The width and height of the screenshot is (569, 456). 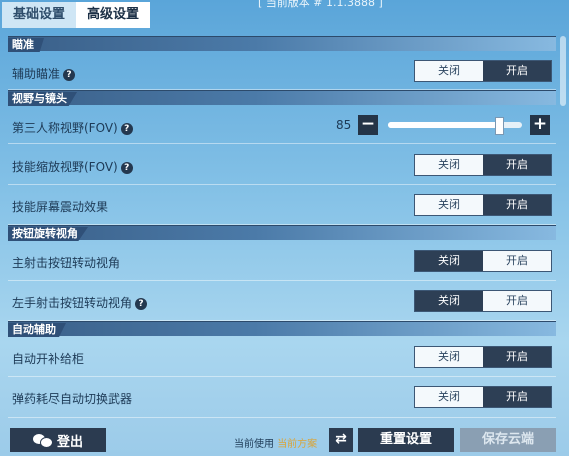 What do you see at coordinates (282, 301) in the screenshot?
I see `setting-row-left-fire-turn: 左手射击按钮转动视角? 关闭 开启` at bounding box center [282, 301].